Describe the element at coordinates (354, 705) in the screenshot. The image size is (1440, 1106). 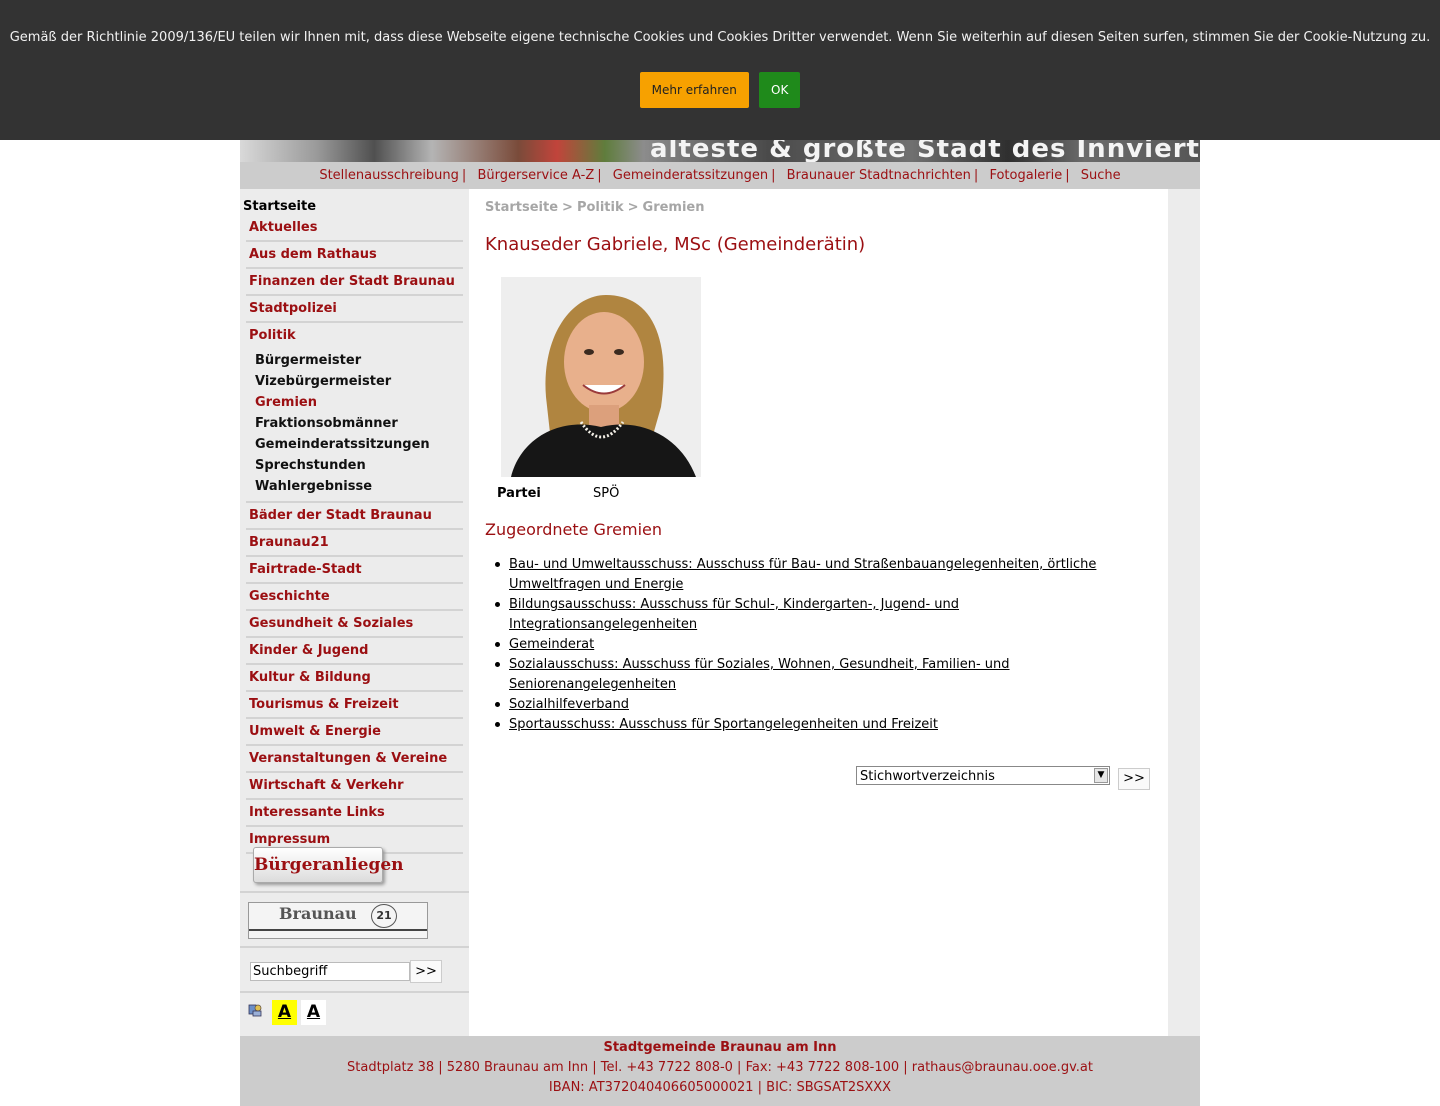
I see `sidebar-item-tourismus: Tourismus & Freizeit` at that location.